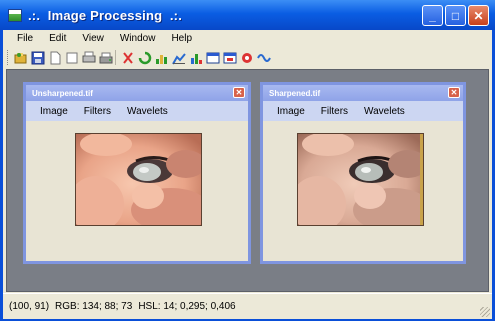 This screenshot has height=321, width=495. What do you see at coordinates (162, 58) in the screenshot?
I see `histogram-icon` at bounding box center [162, 58].